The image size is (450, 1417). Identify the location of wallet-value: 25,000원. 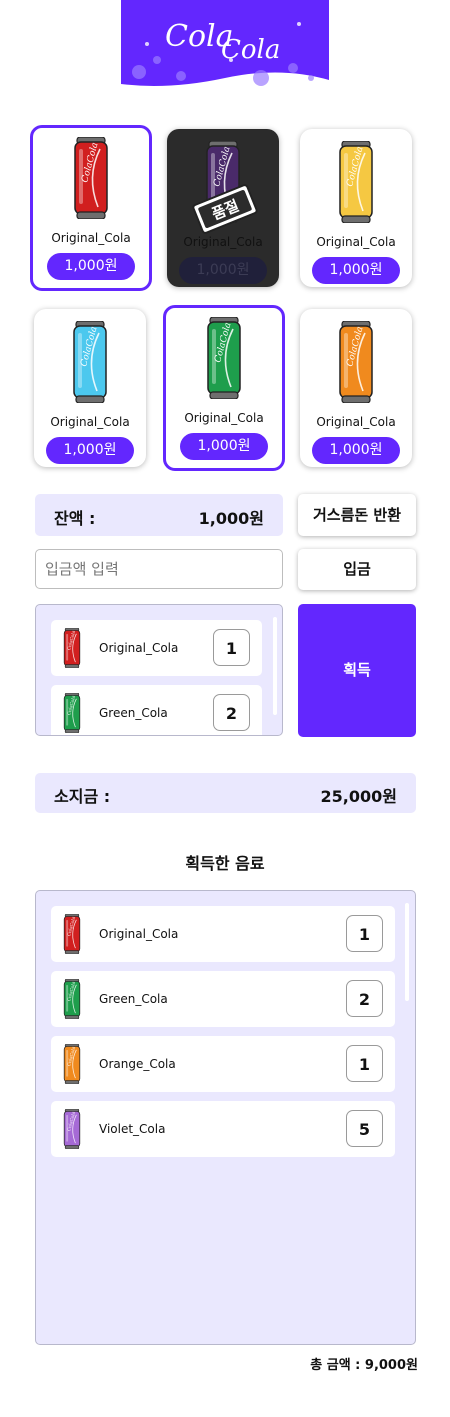
(358, 796).